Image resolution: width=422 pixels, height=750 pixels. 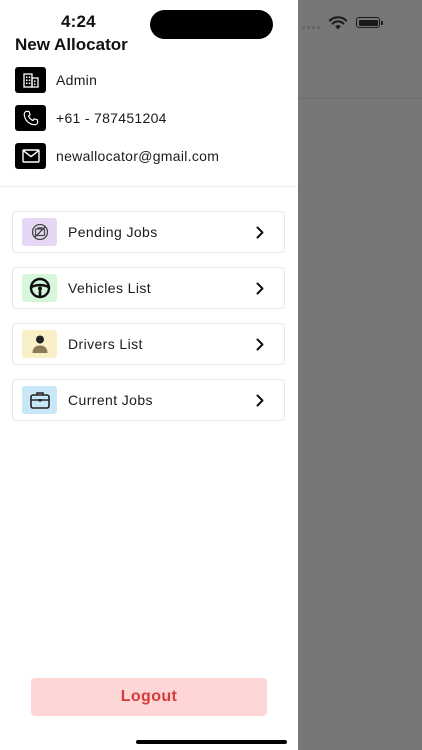 I want to click on battery-icon, so click(x=369, y=22).